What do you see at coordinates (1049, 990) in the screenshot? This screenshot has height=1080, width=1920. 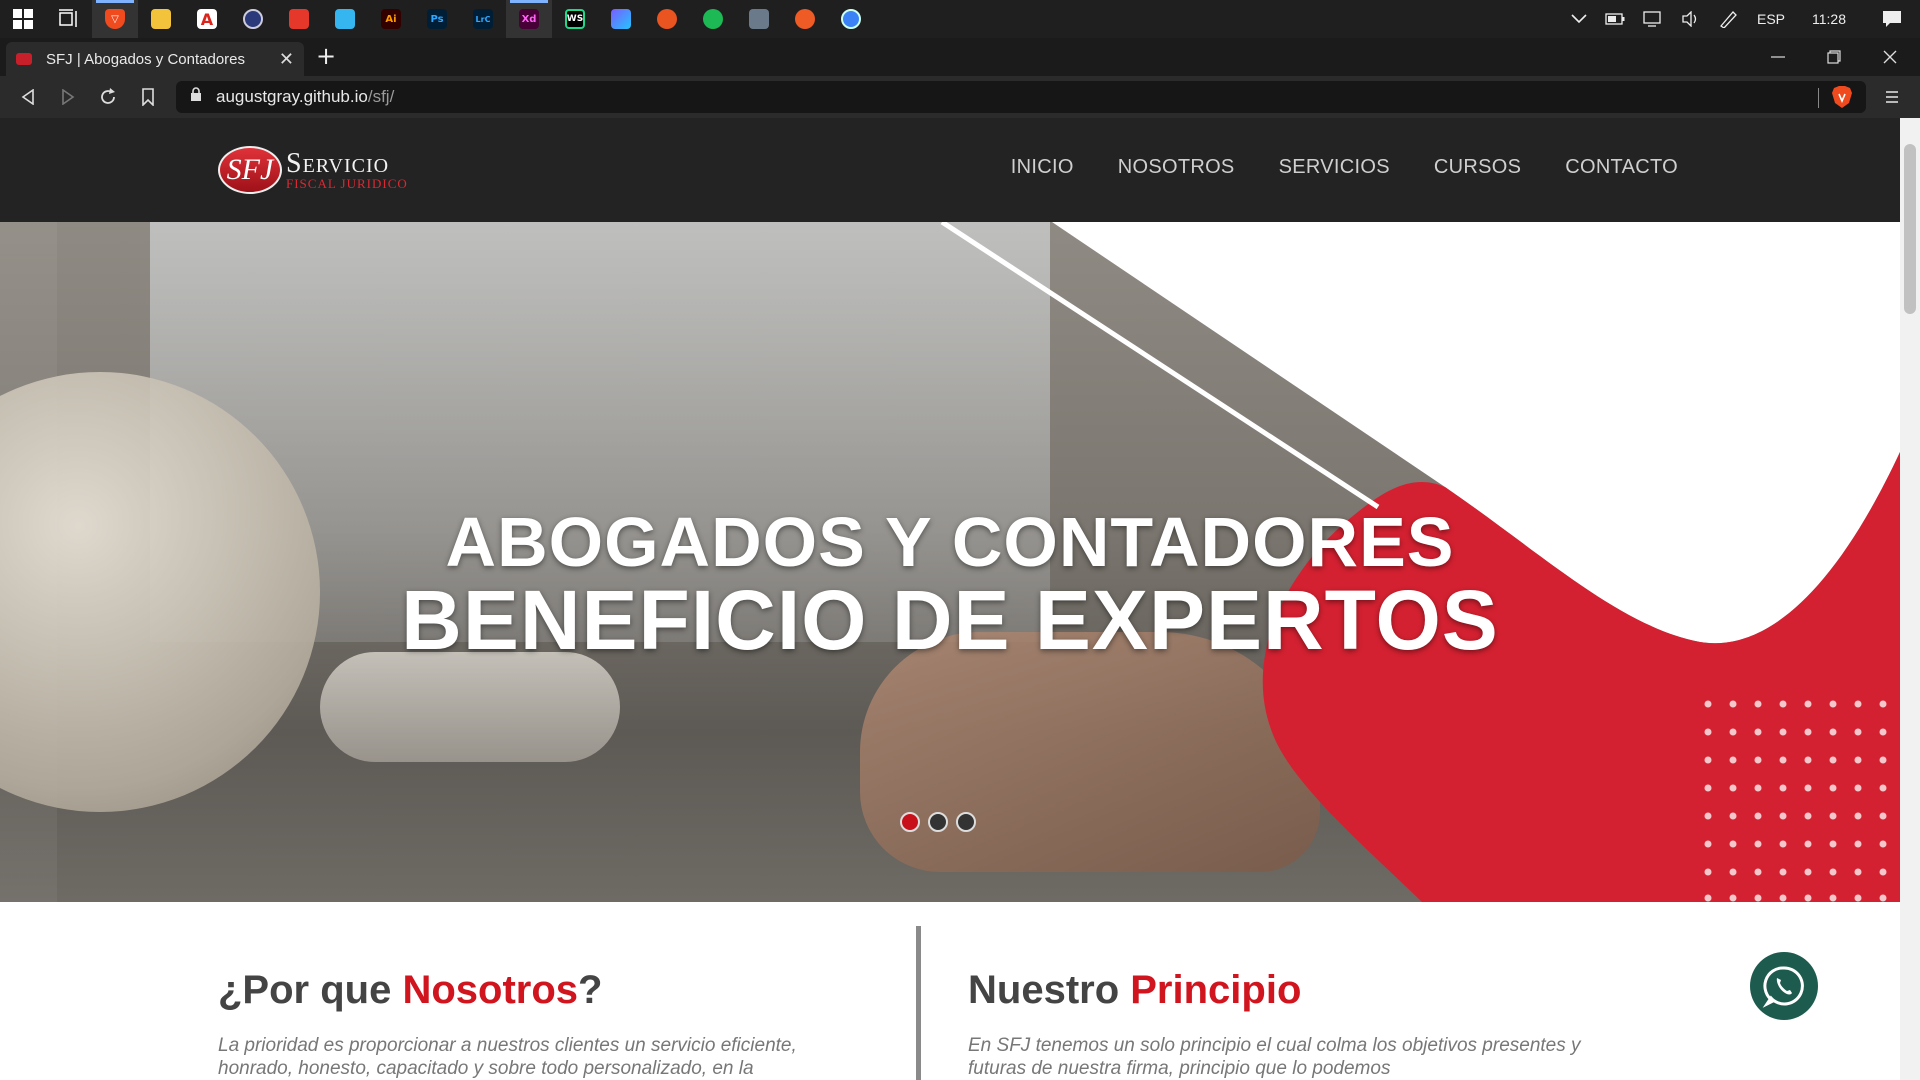 I see `principle-title-prefix: Nuestro` at bounding box center [1049, 990].